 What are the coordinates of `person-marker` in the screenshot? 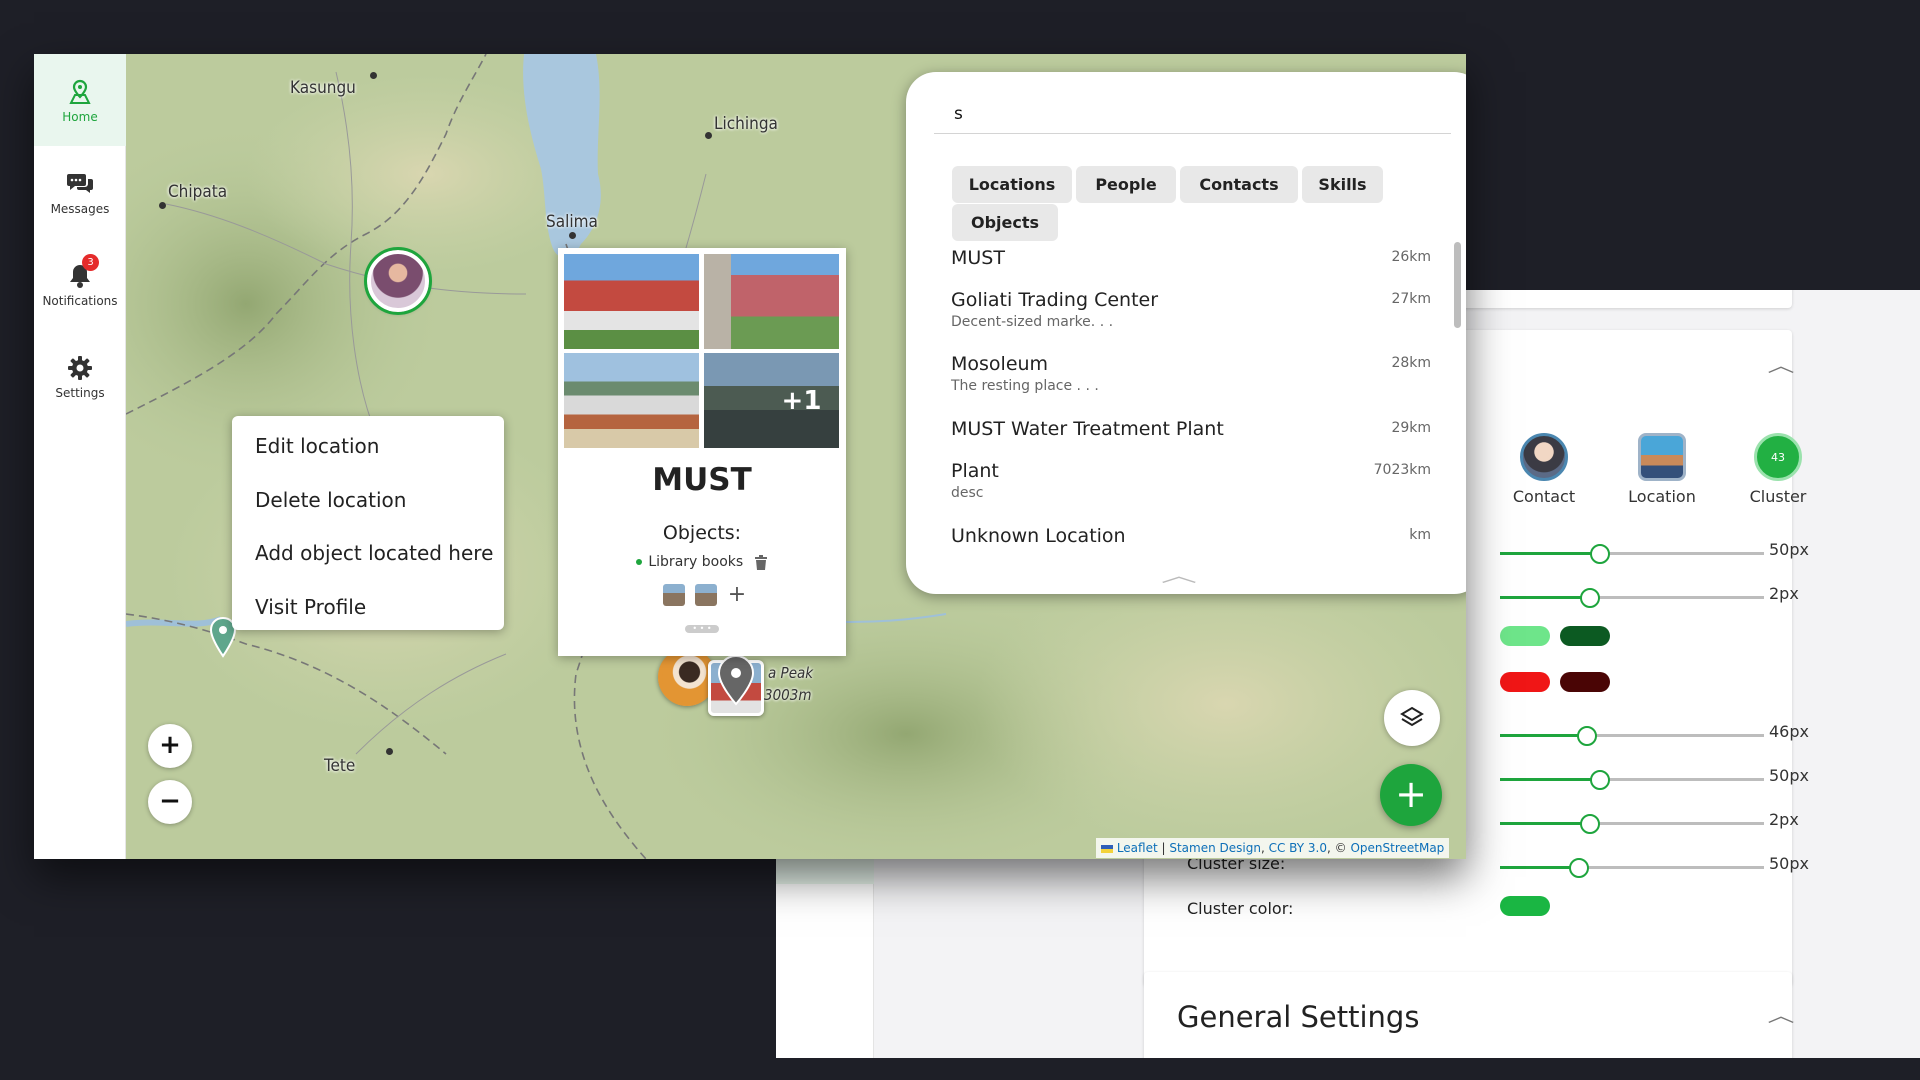 It's located at (398, 281).